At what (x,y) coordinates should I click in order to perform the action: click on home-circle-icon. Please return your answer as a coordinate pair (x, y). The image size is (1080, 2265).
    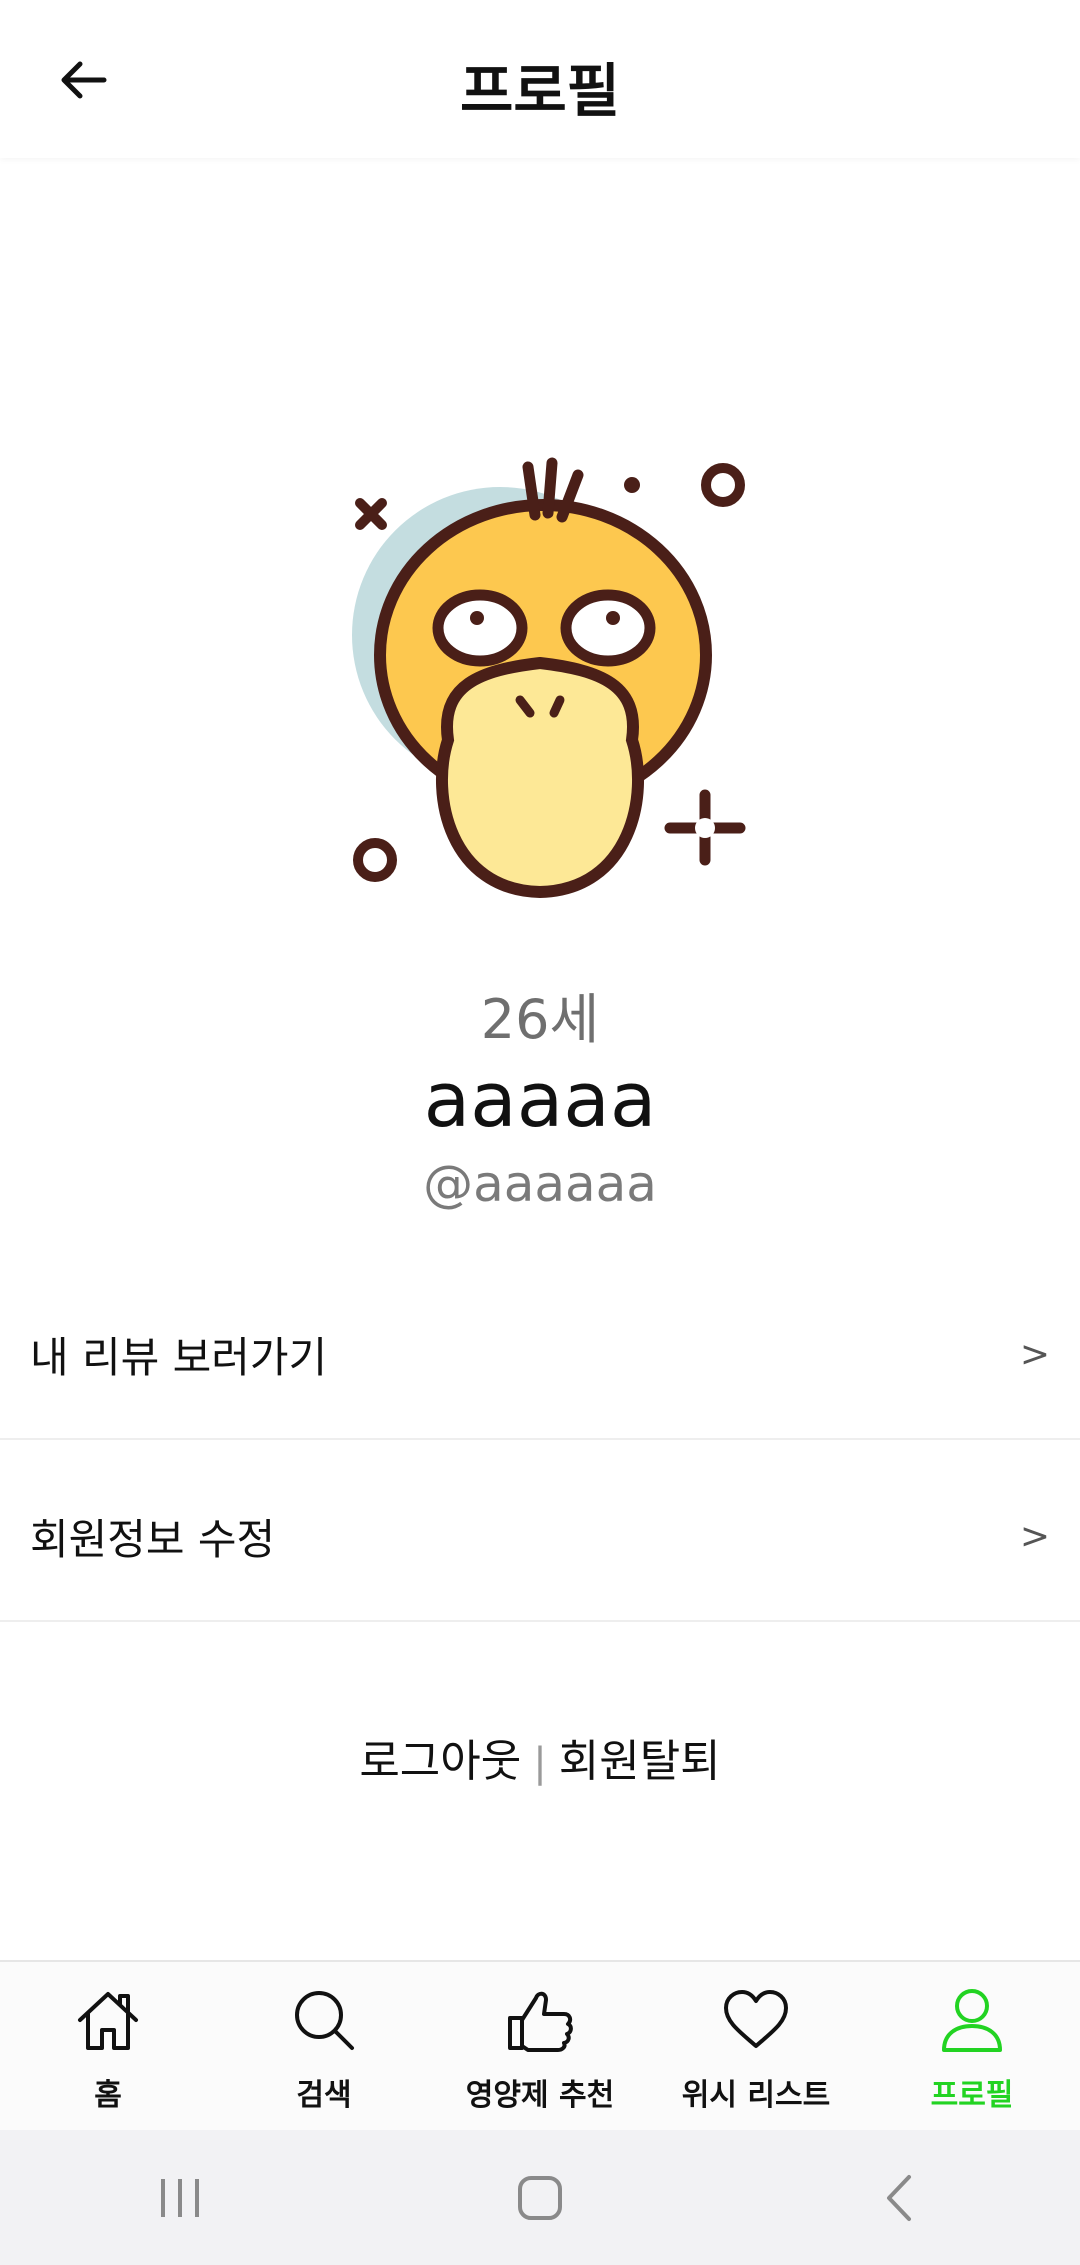
    Looking at the image, I should click on (540, 2197).